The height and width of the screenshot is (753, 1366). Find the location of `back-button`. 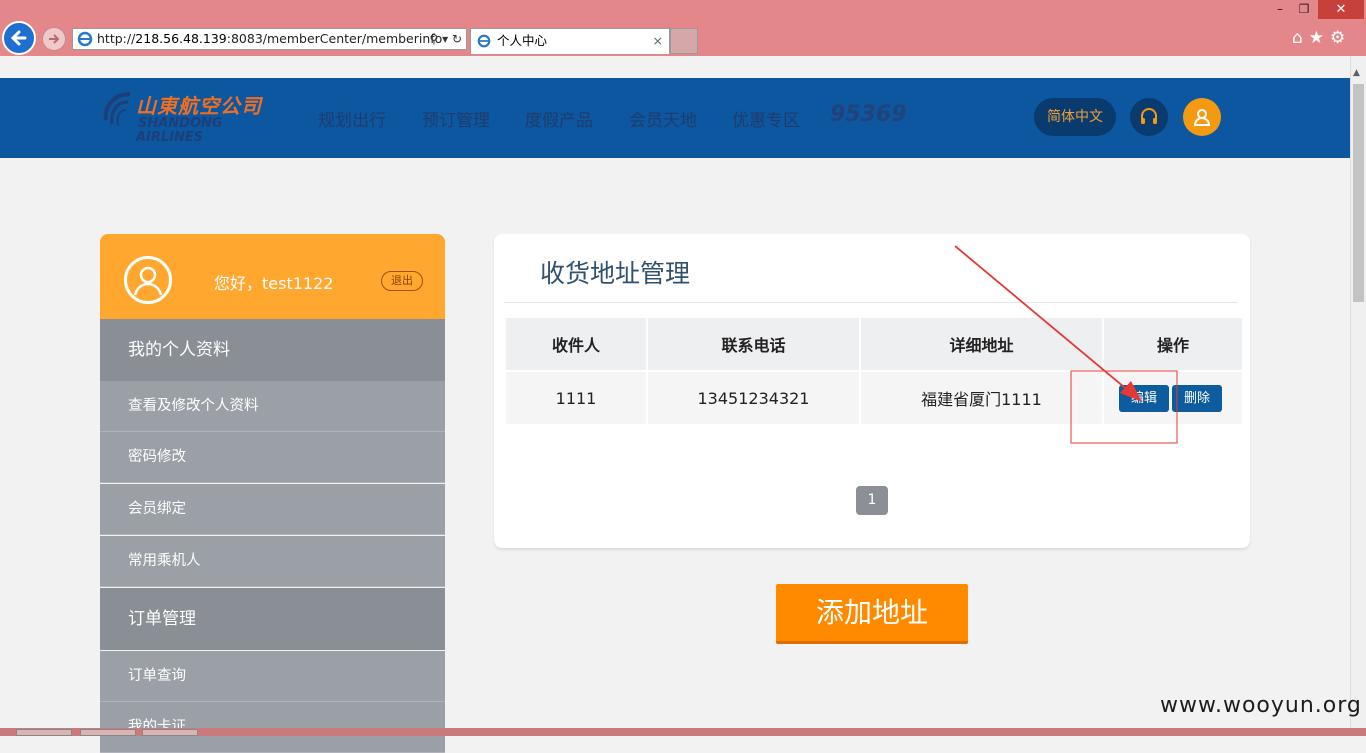

back-button is located at coordinates (19, 38).